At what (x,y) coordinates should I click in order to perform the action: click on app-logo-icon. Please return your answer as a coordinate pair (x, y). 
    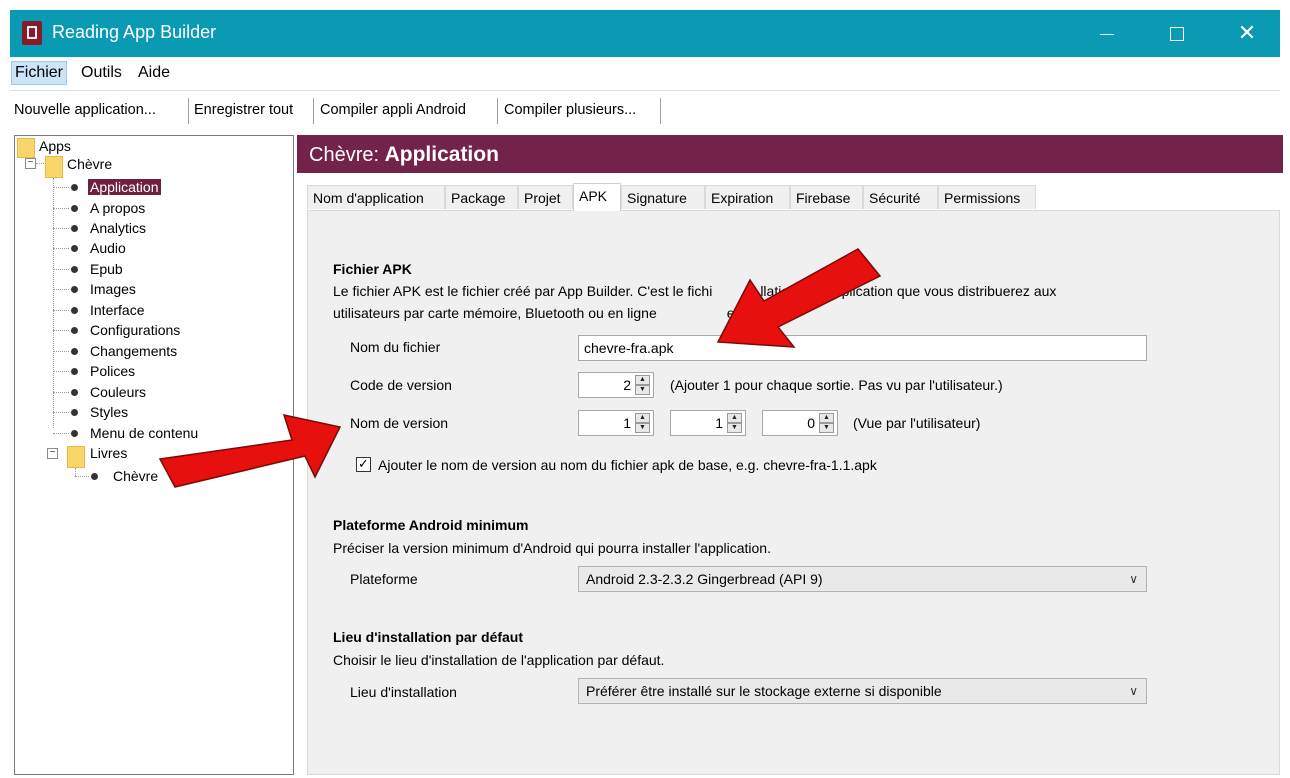
    Looking at the image, I should click on (32, 33).